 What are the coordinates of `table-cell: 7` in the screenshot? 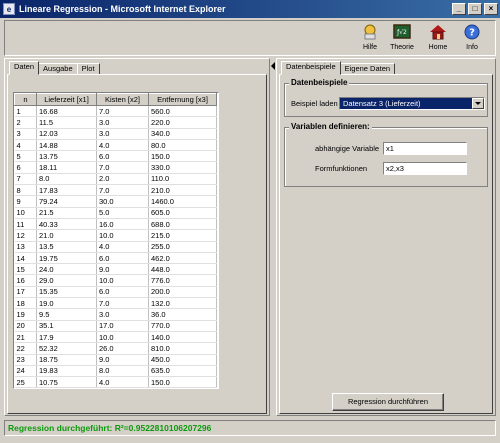 It's located at (25, 179).